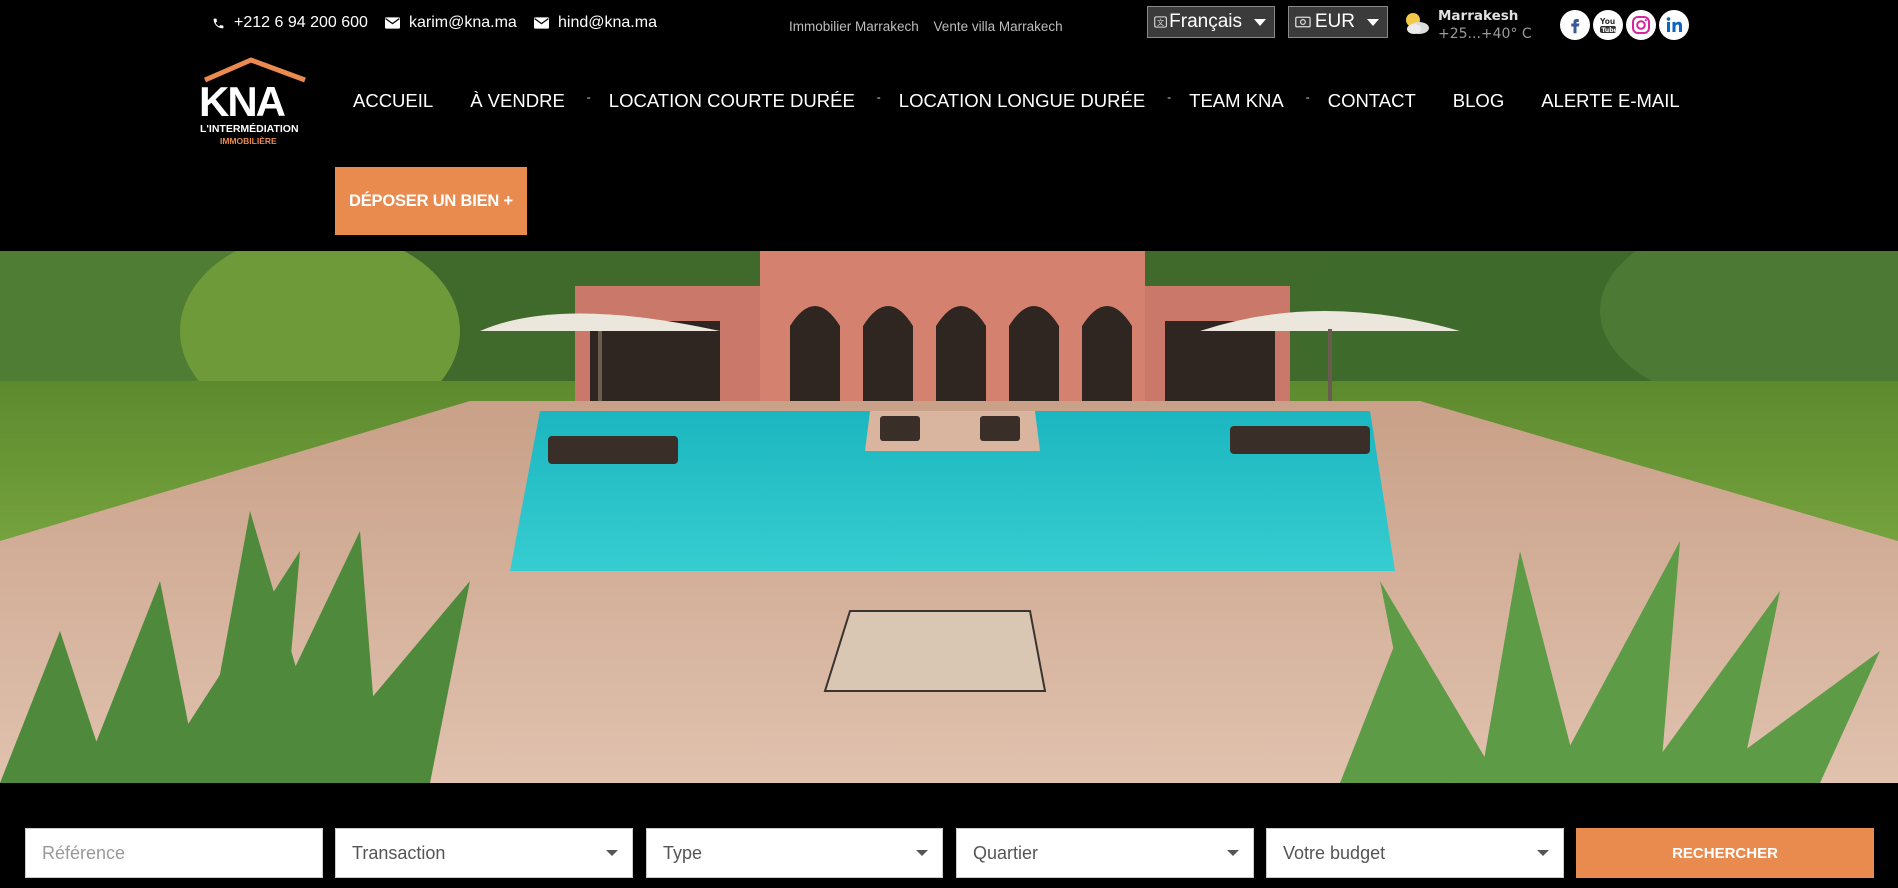  I want to click on link-vente-villa-marrakech: Vente villa Marrakech, so click(998, 26).